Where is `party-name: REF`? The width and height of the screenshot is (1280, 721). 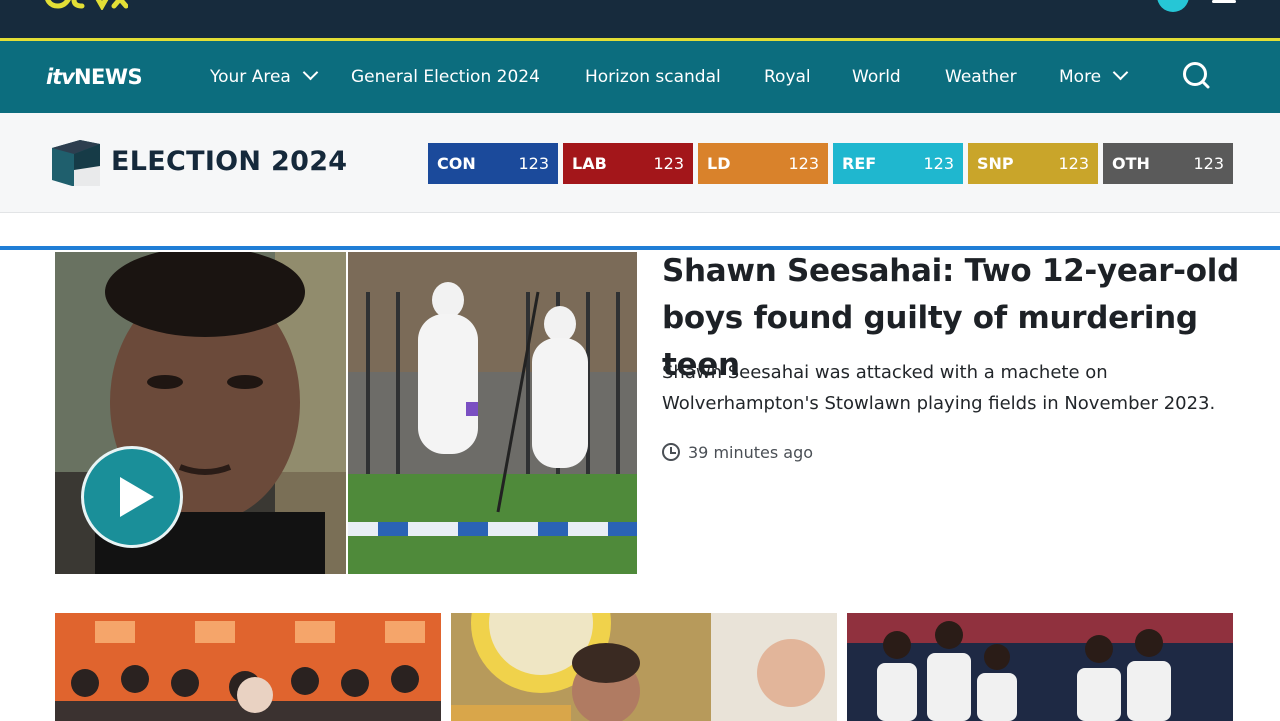 party-name: REF is located at coordinates (859, 163).